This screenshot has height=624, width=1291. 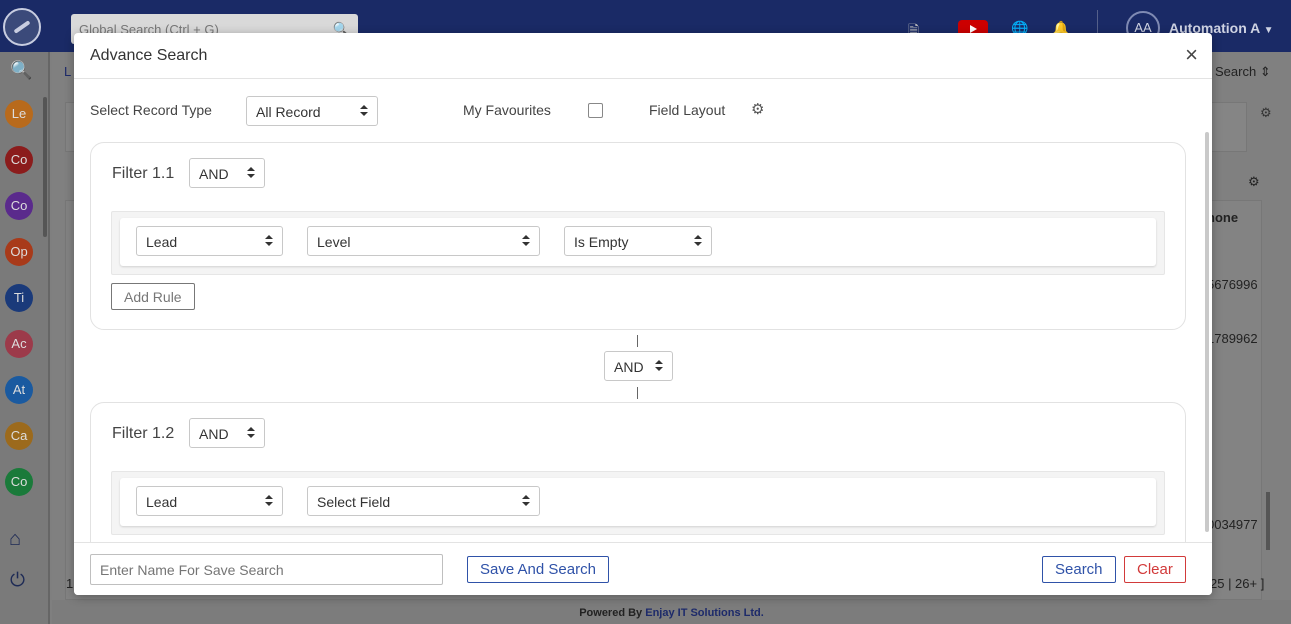 What do you see at coordinates (22, 27) in the screenshot?
I see `app-logo` at bounding box center [22, 27].